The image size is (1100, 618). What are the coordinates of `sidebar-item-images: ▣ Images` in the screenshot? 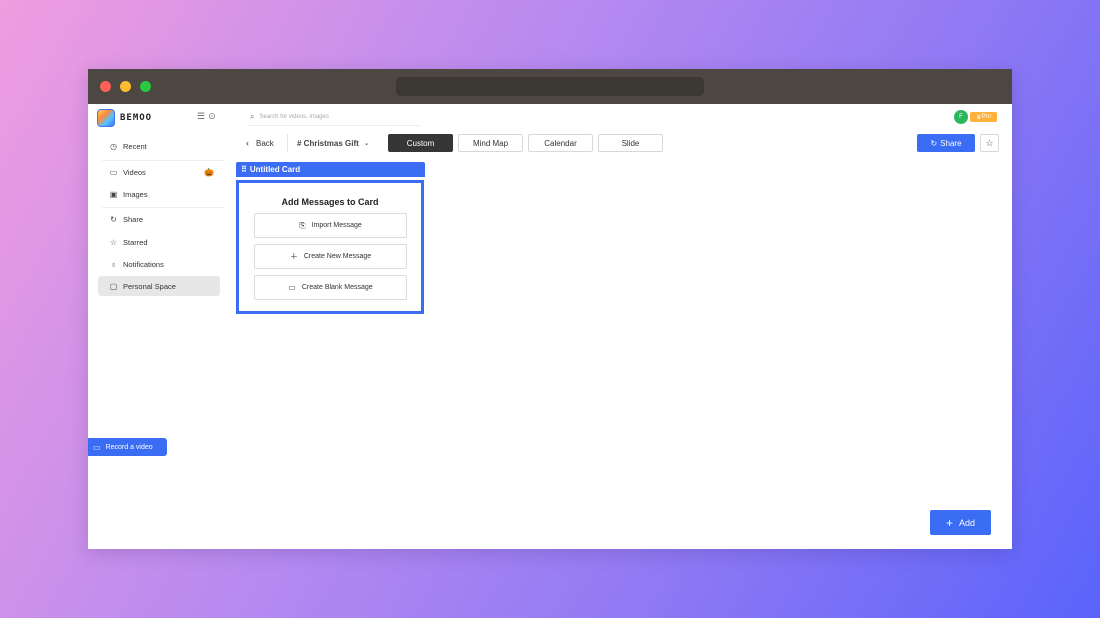 It's located at (159, 194).